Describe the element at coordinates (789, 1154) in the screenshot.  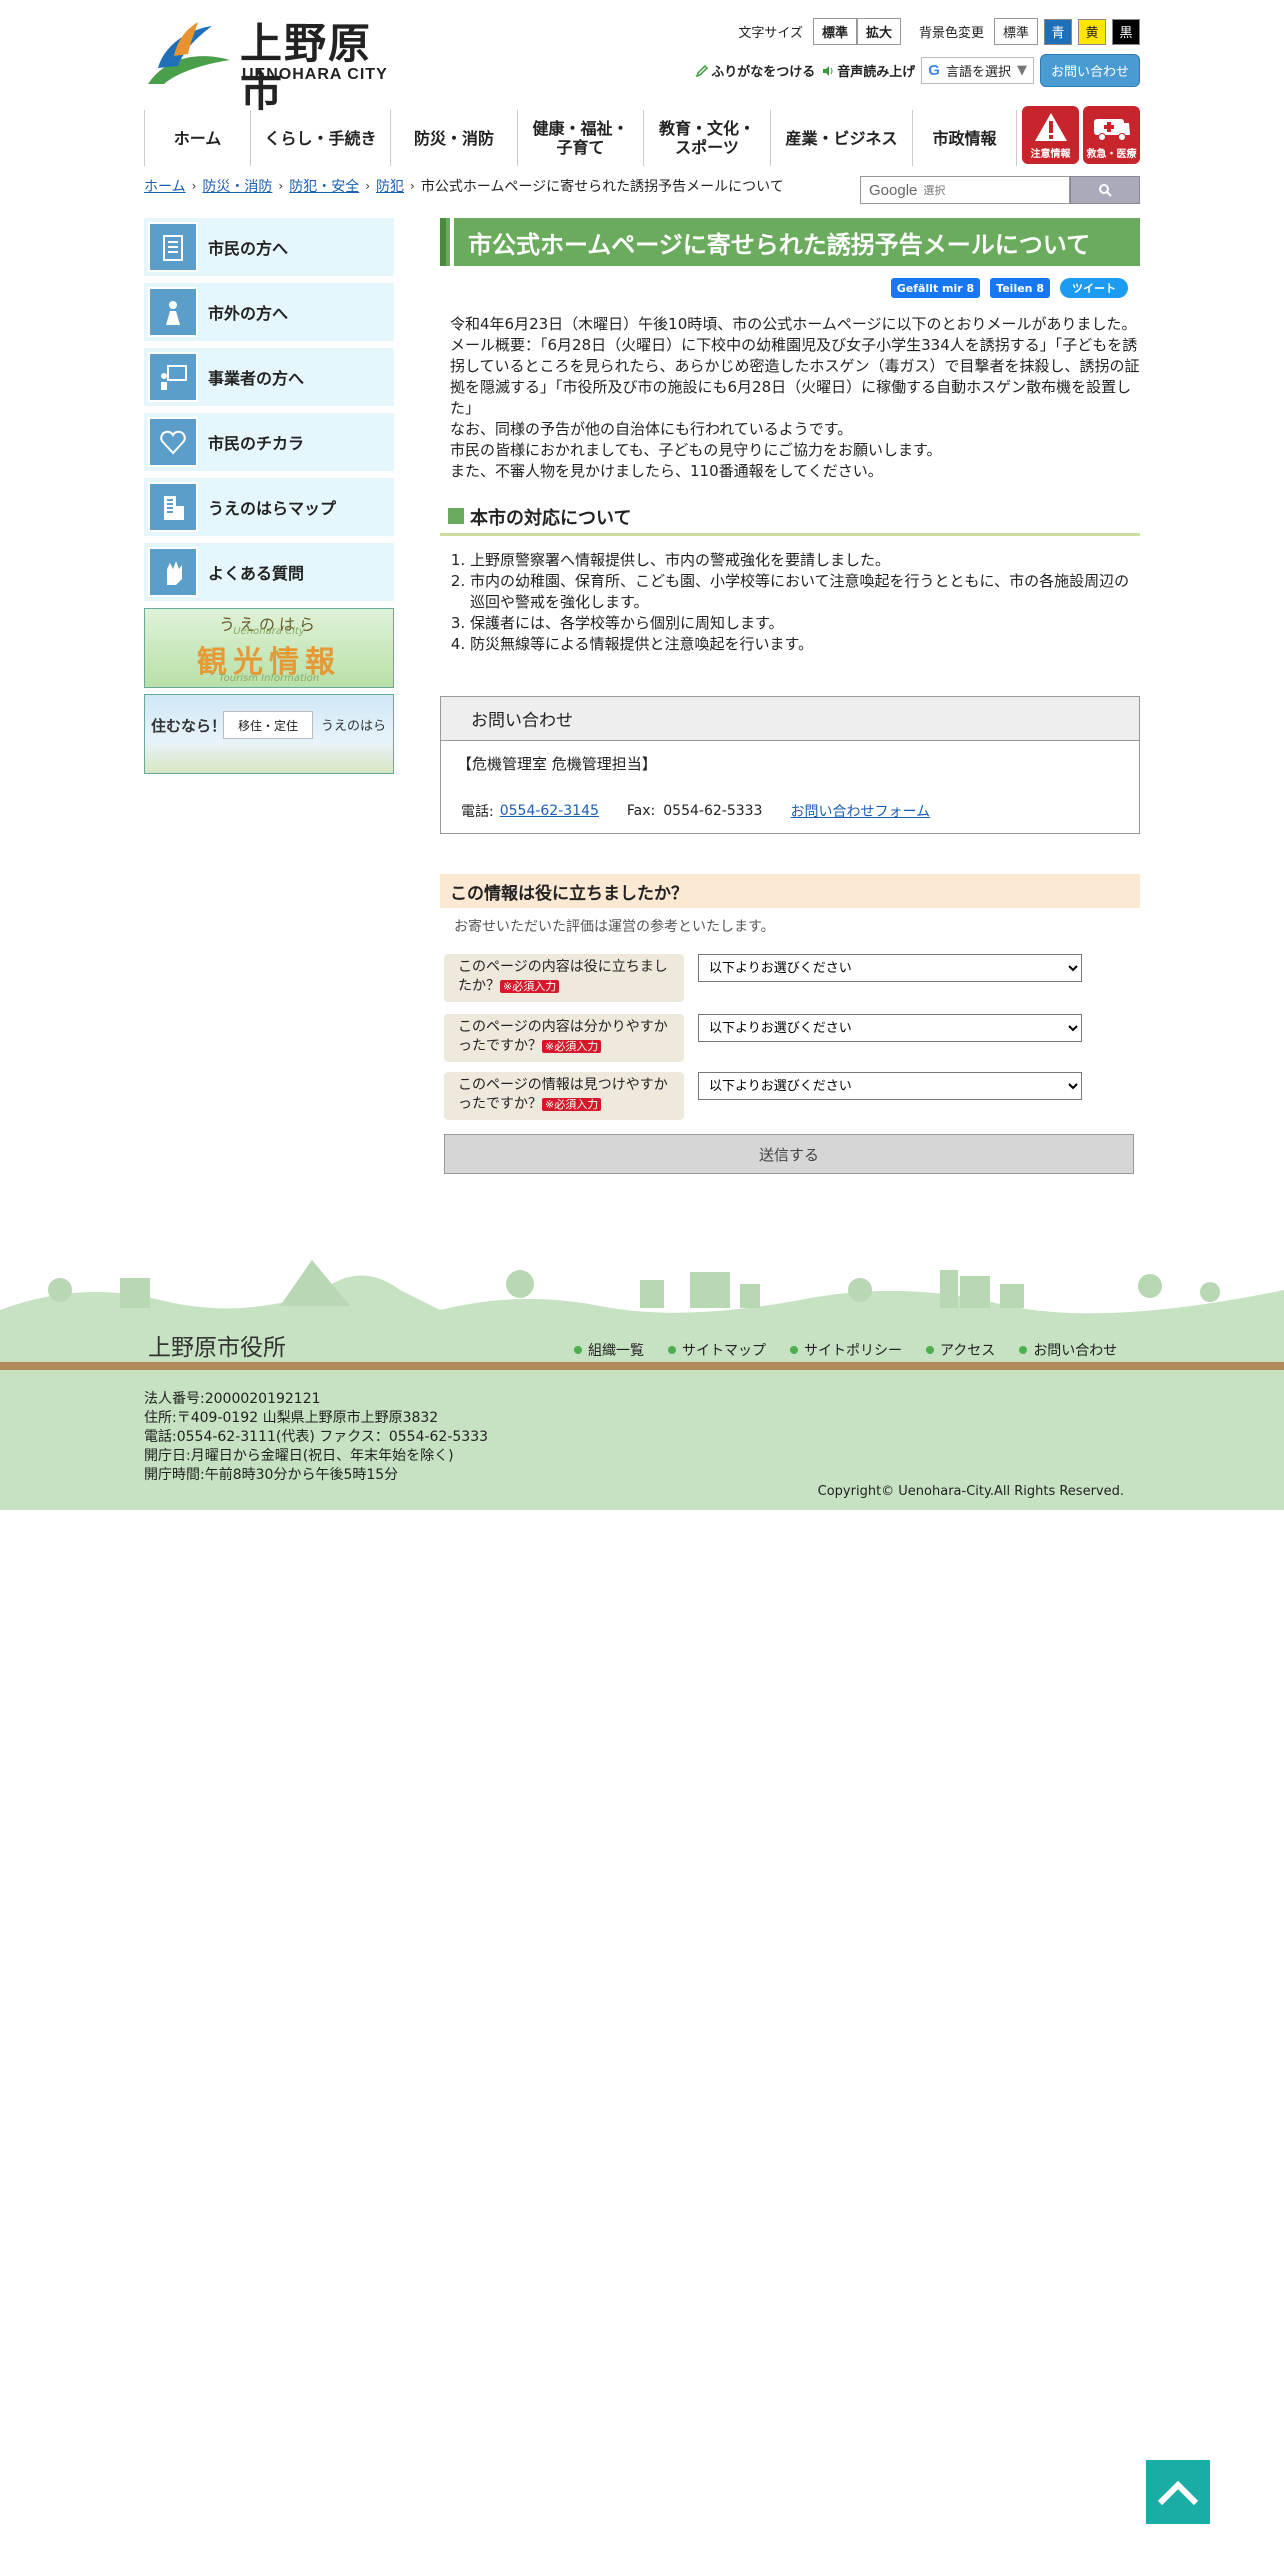
I see `submit-button: 送信する` at that location.